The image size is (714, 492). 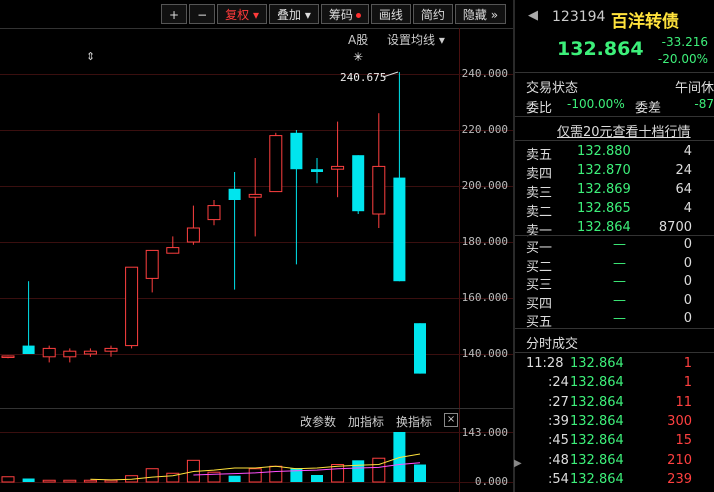 I want to click on last-price: 132.864, so click(x=600, y=49).